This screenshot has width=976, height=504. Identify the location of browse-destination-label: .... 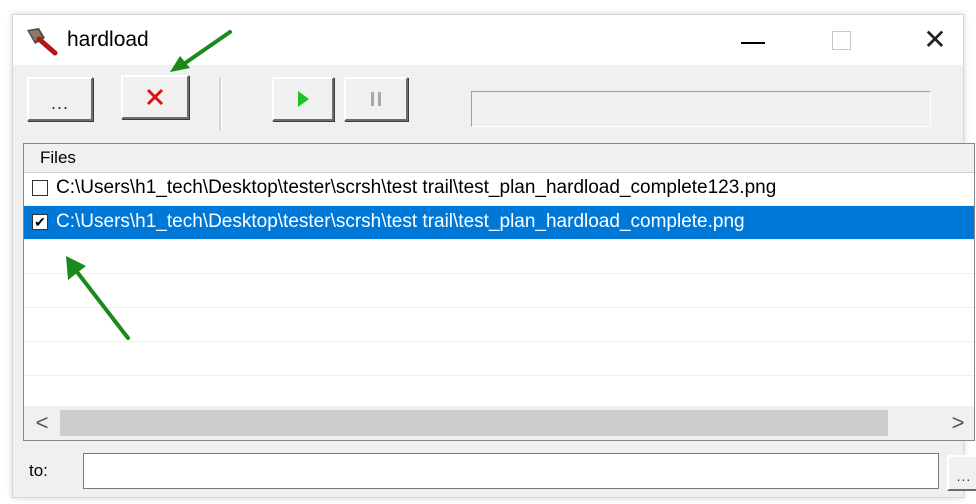
(964, 476).